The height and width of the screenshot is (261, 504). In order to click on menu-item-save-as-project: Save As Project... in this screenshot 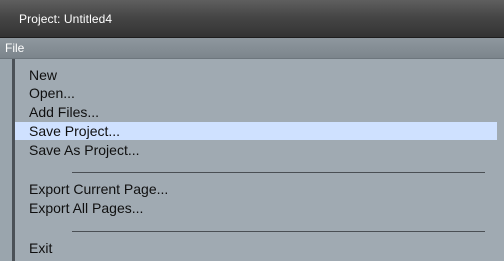, I will do `click(256, 150)`.